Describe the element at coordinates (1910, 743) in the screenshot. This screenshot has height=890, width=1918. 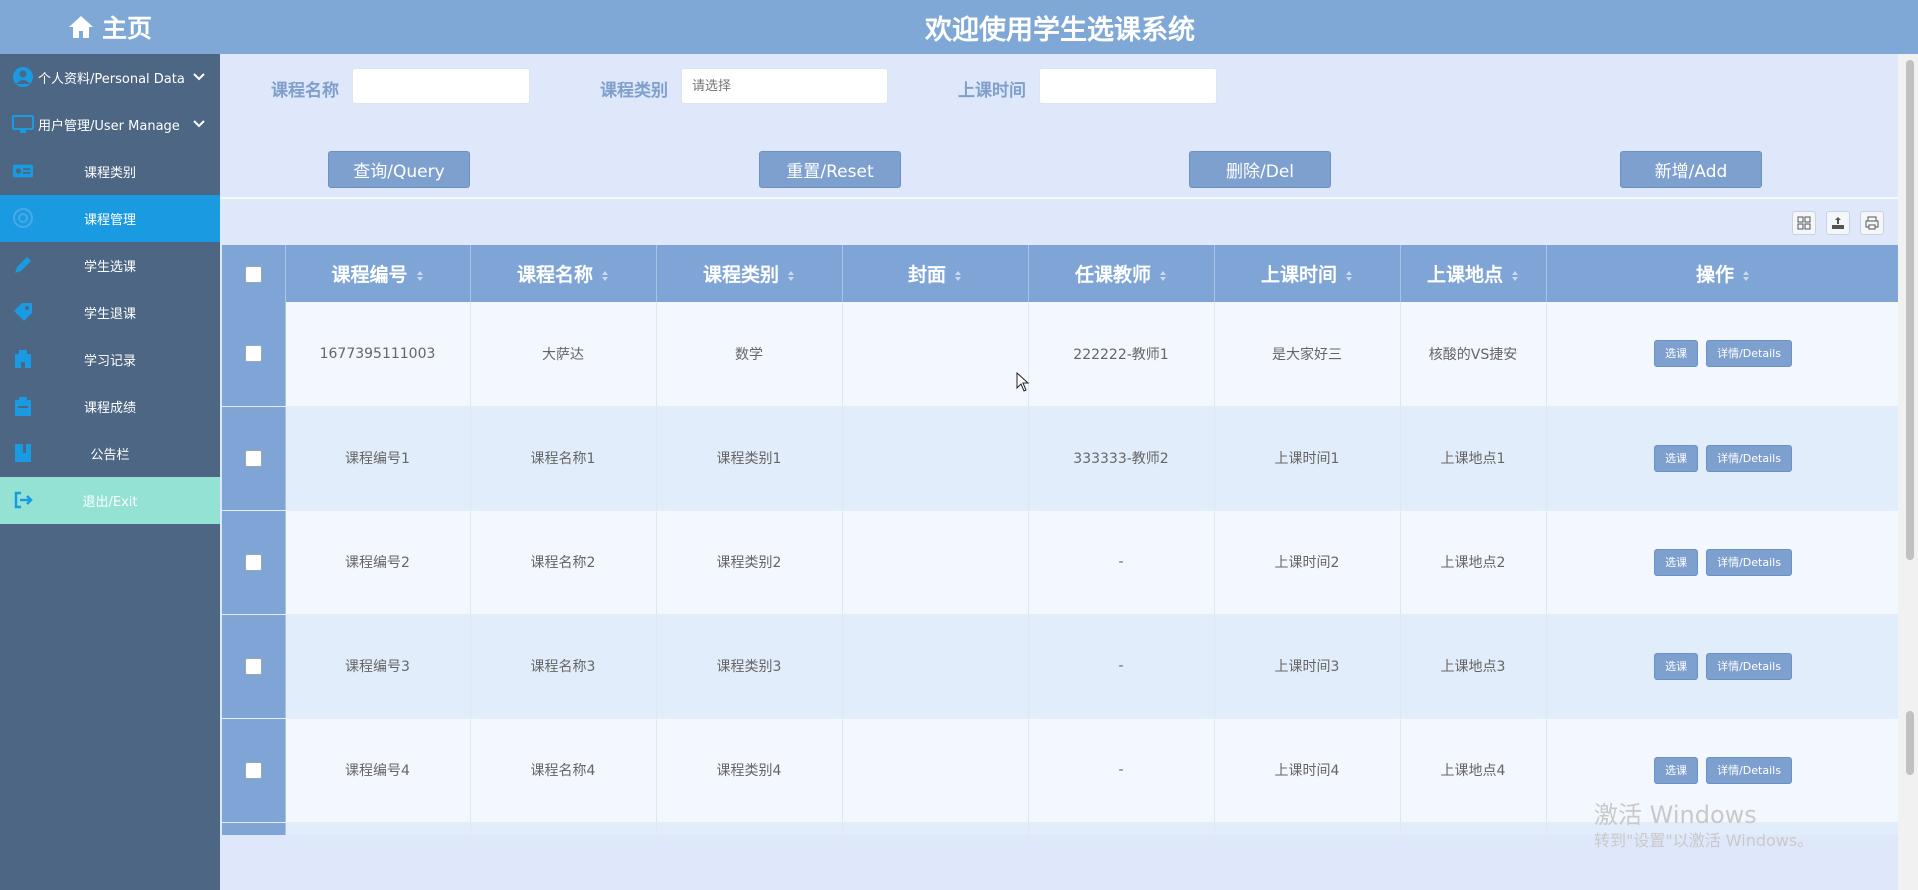
I see `scrollbar-thumb-secondary` at that location.